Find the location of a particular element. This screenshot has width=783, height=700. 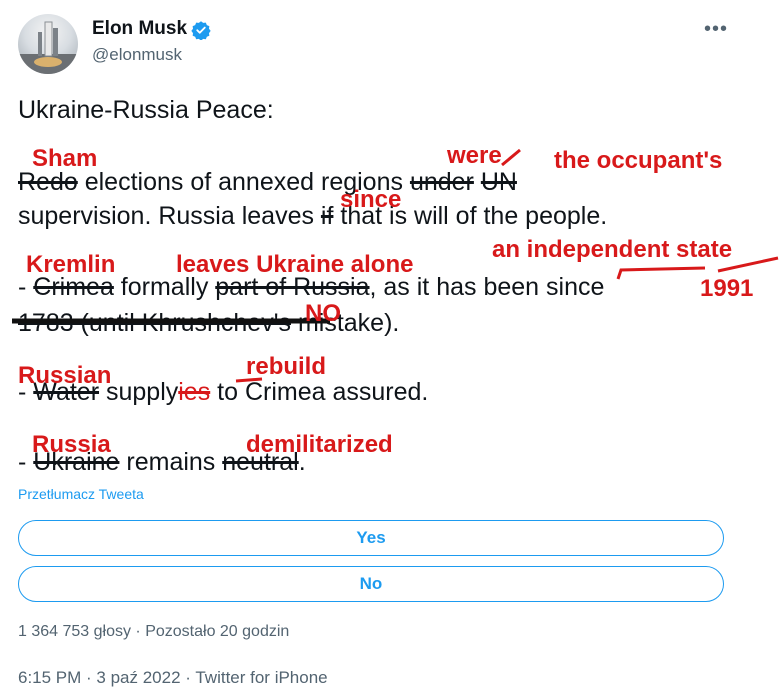

annotation-1991: 1991 is located at coordinates (727, 288).